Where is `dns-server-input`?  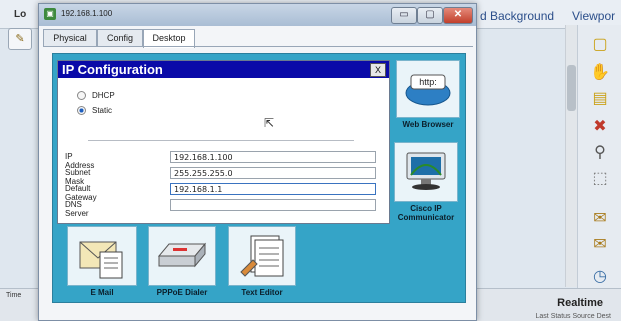 dns-server-input is located at coordinates (273, 205).